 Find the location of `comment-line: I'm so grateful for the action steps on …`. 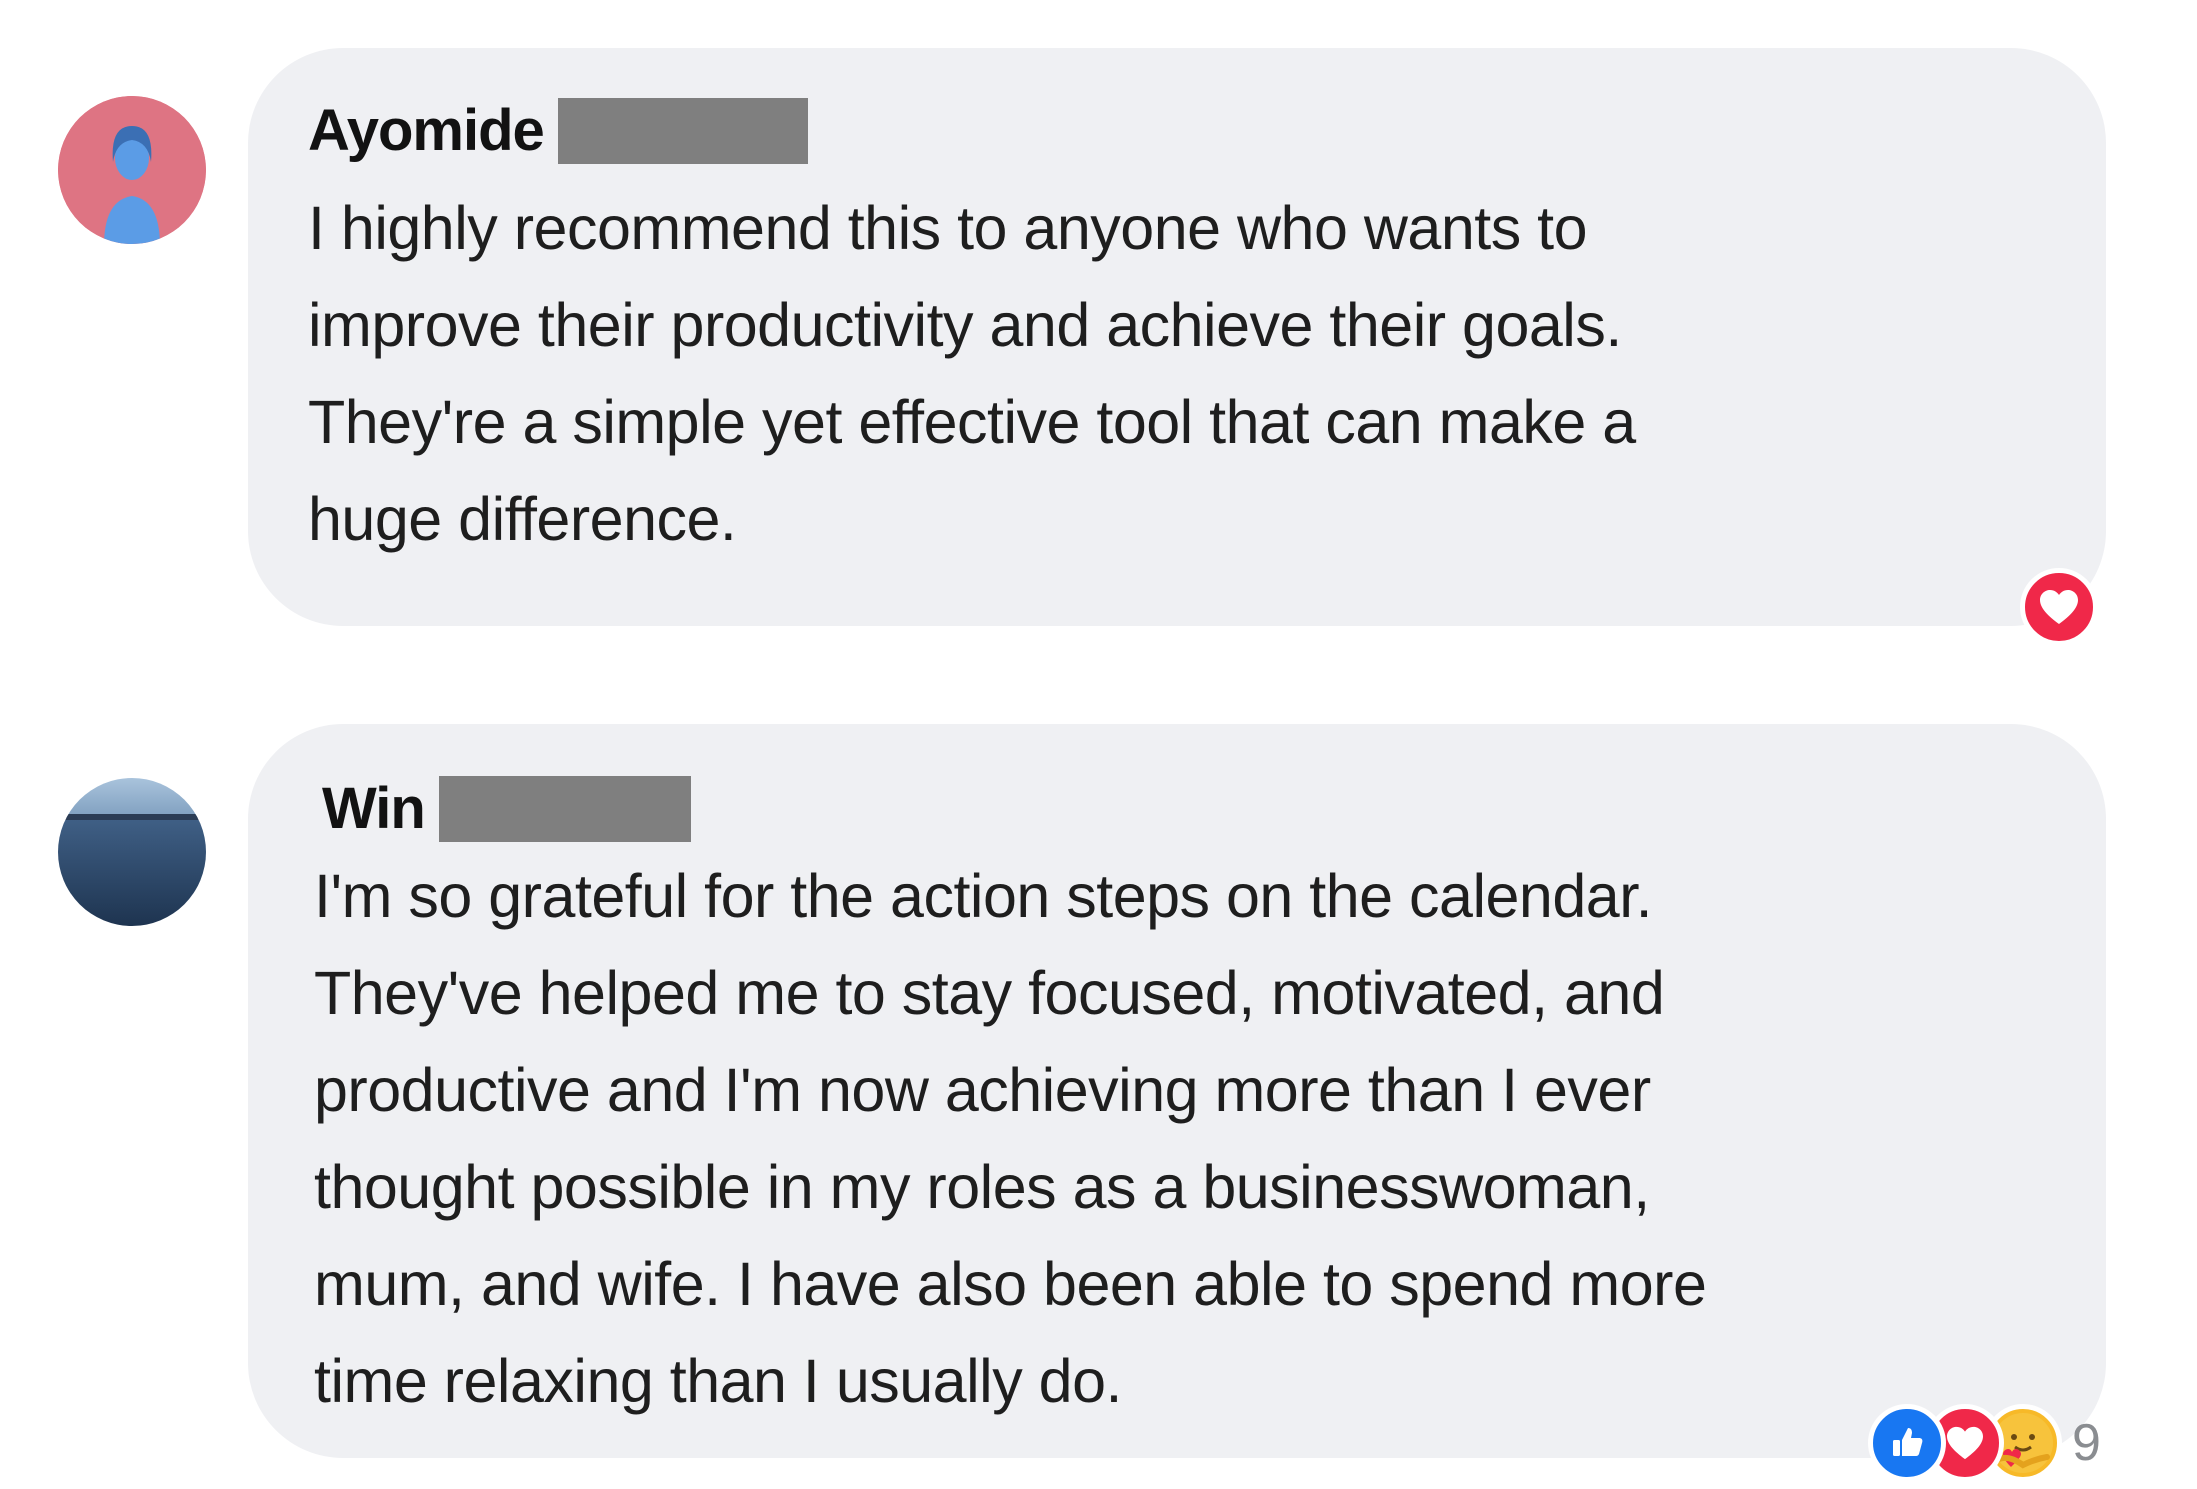

comment-line: I'm so grateful for the action steps on … is located at coordinates (983, 896).